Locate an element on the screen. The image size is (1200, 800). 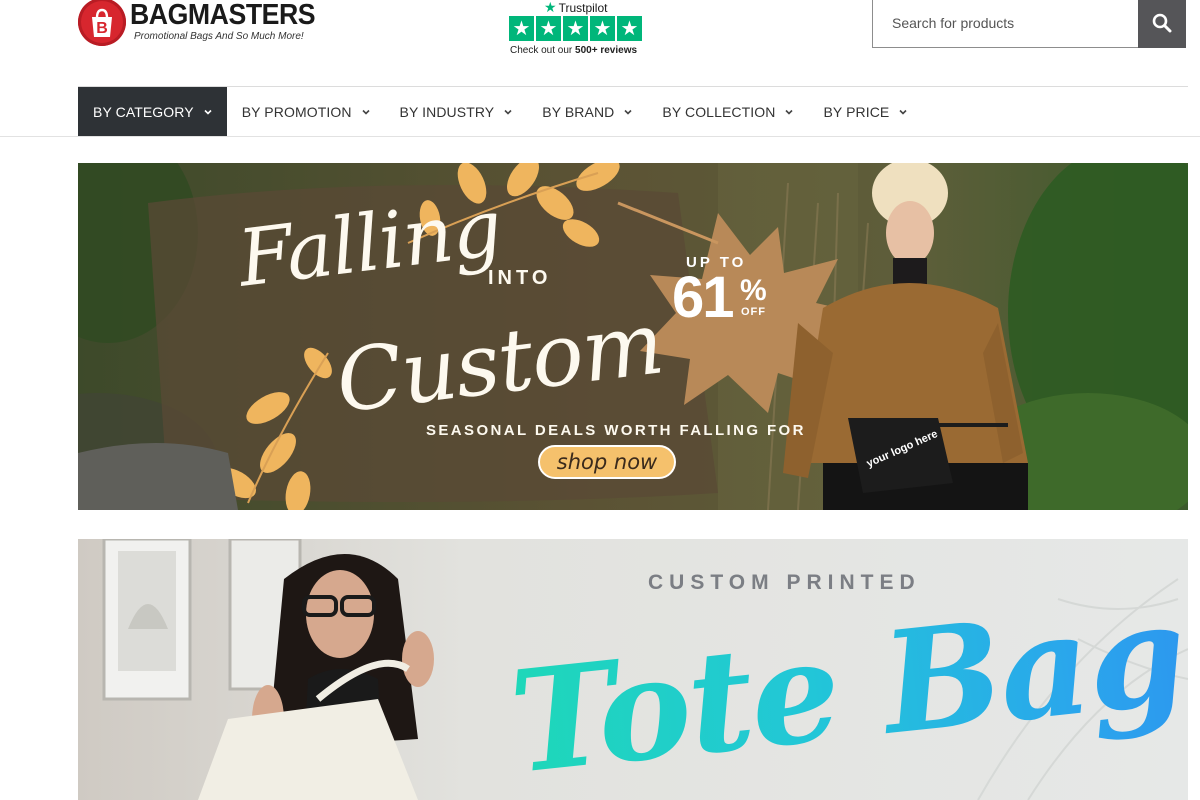
discount-value: 61 is located at coordinates (703, 297).